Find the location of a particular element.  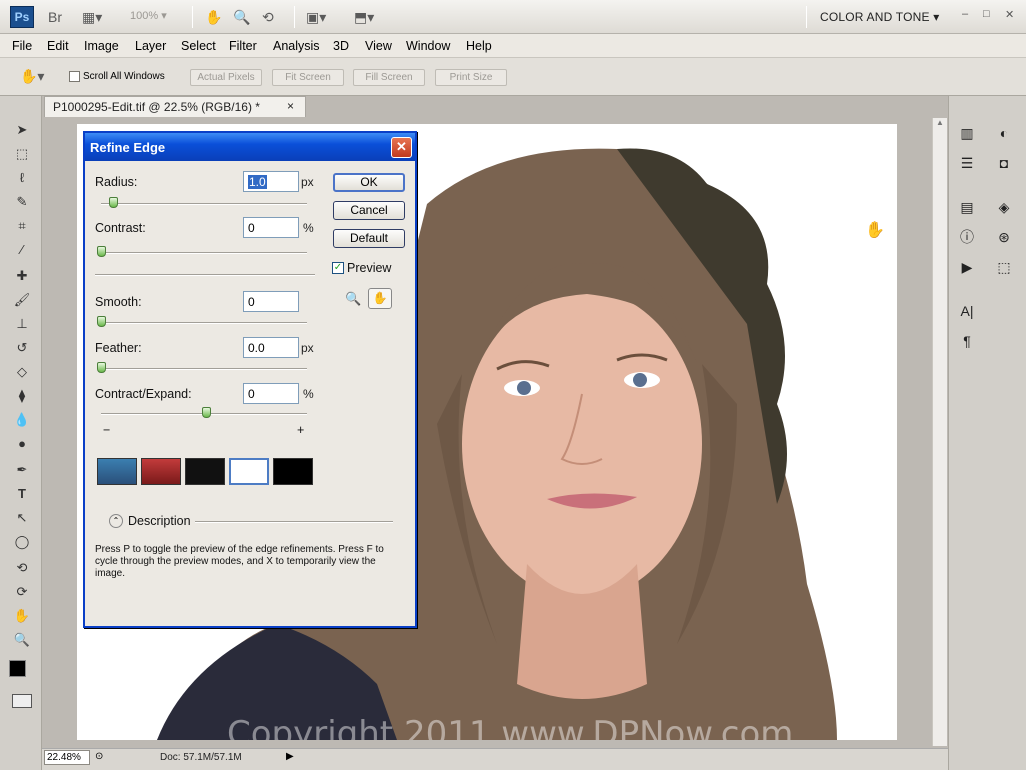

brush-tool-icon: 🖌 is located at coordinates (22, 300).